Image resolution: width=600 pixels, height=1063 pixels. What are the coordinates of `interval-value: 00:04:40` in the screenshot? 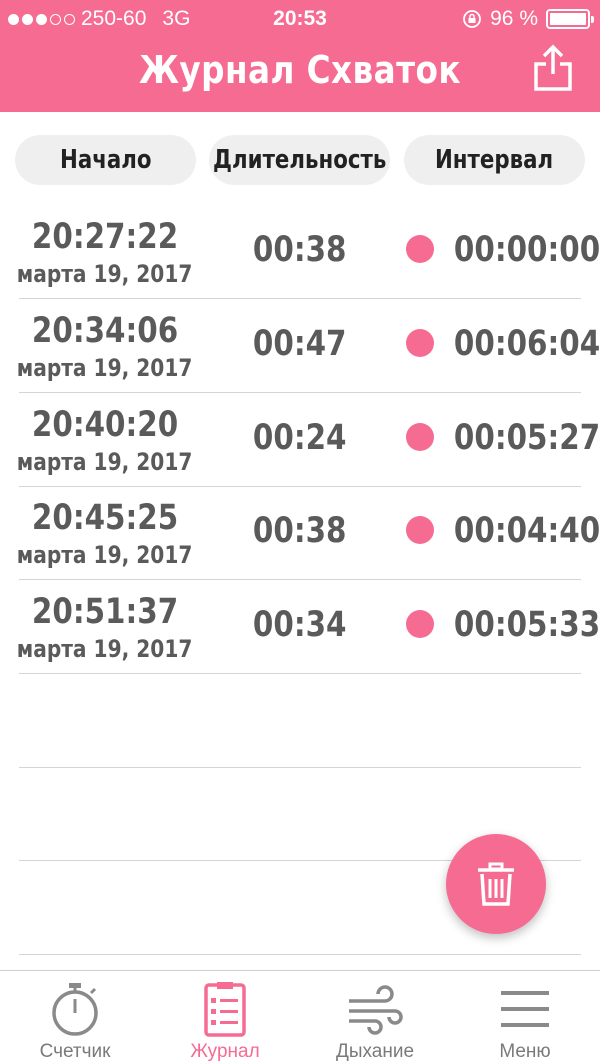 It's located at (526, 531).